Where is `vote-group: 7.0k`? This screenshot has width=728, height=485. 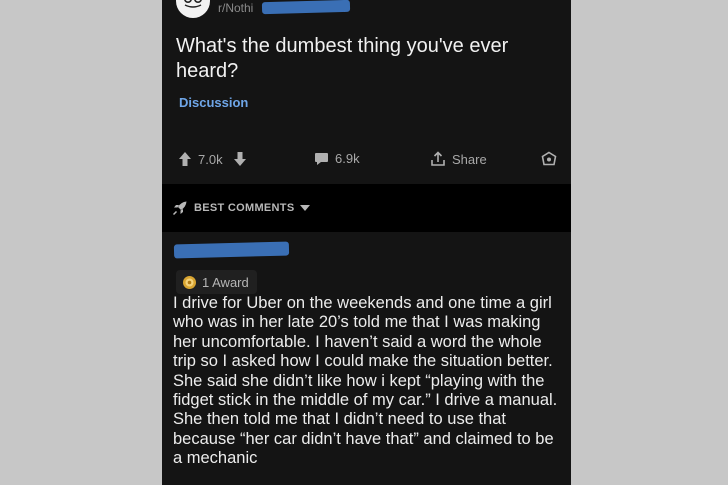
vote-group: 7.0k is located at coordinates (212, 159).